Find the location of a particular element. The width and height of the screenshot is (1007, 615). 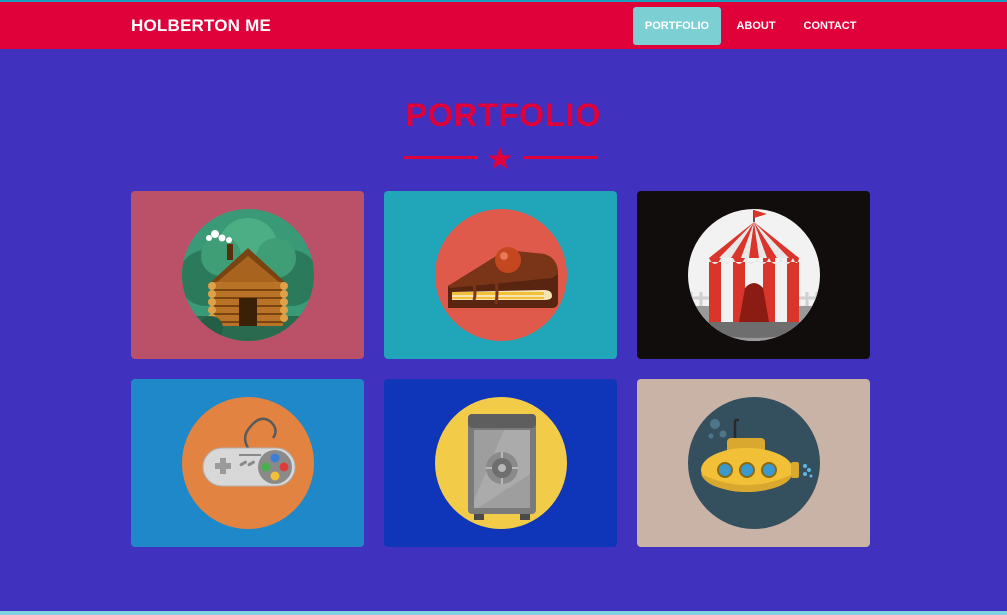

safe-icon is located at coordinates (501, 463).